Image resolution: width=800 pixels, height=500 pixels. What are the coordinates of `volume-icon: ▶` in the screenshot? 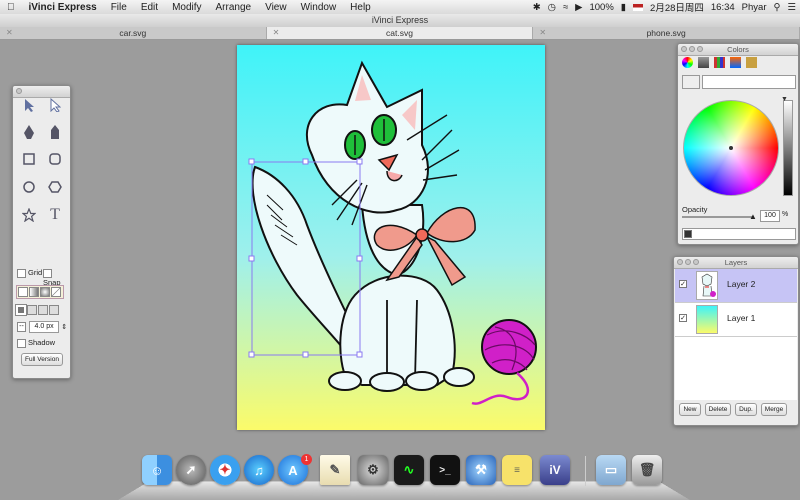 It's located at (578, 7).